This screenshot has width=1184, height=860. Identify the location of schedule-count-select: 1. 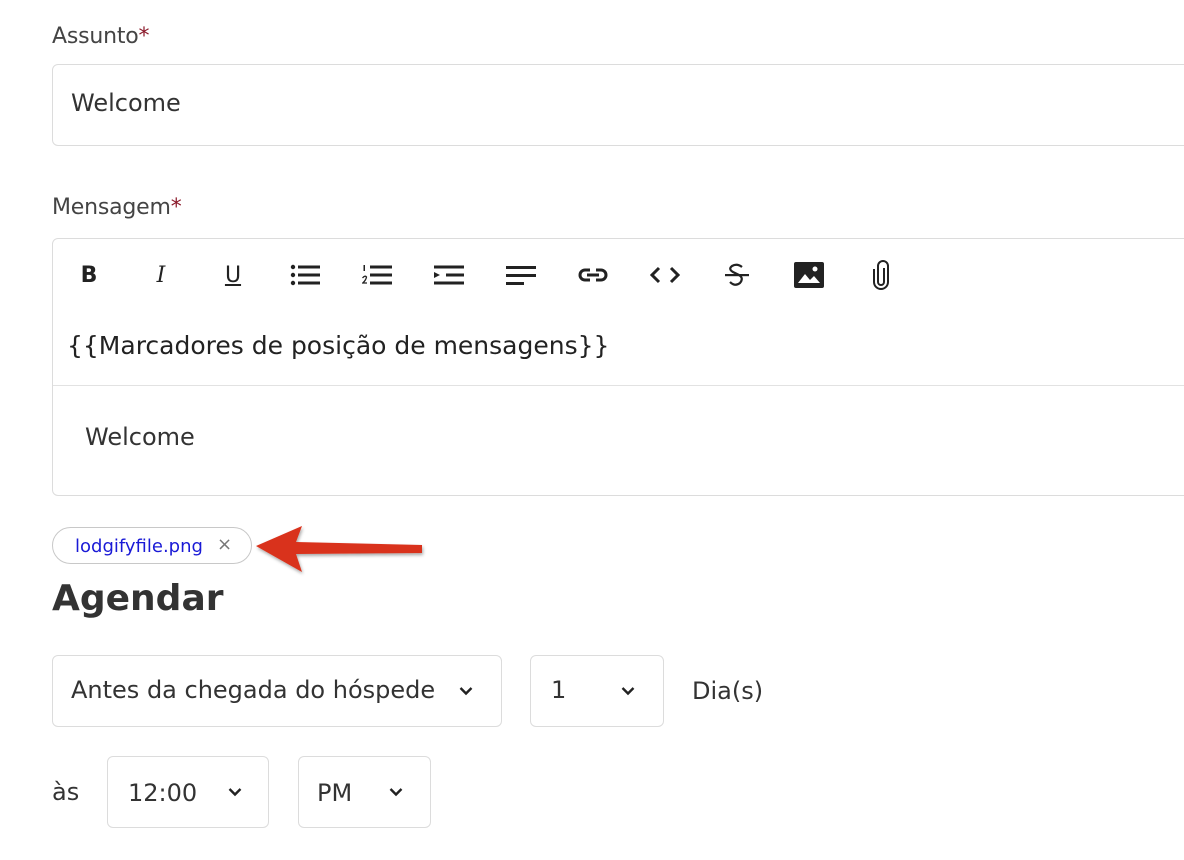
(597, 691).